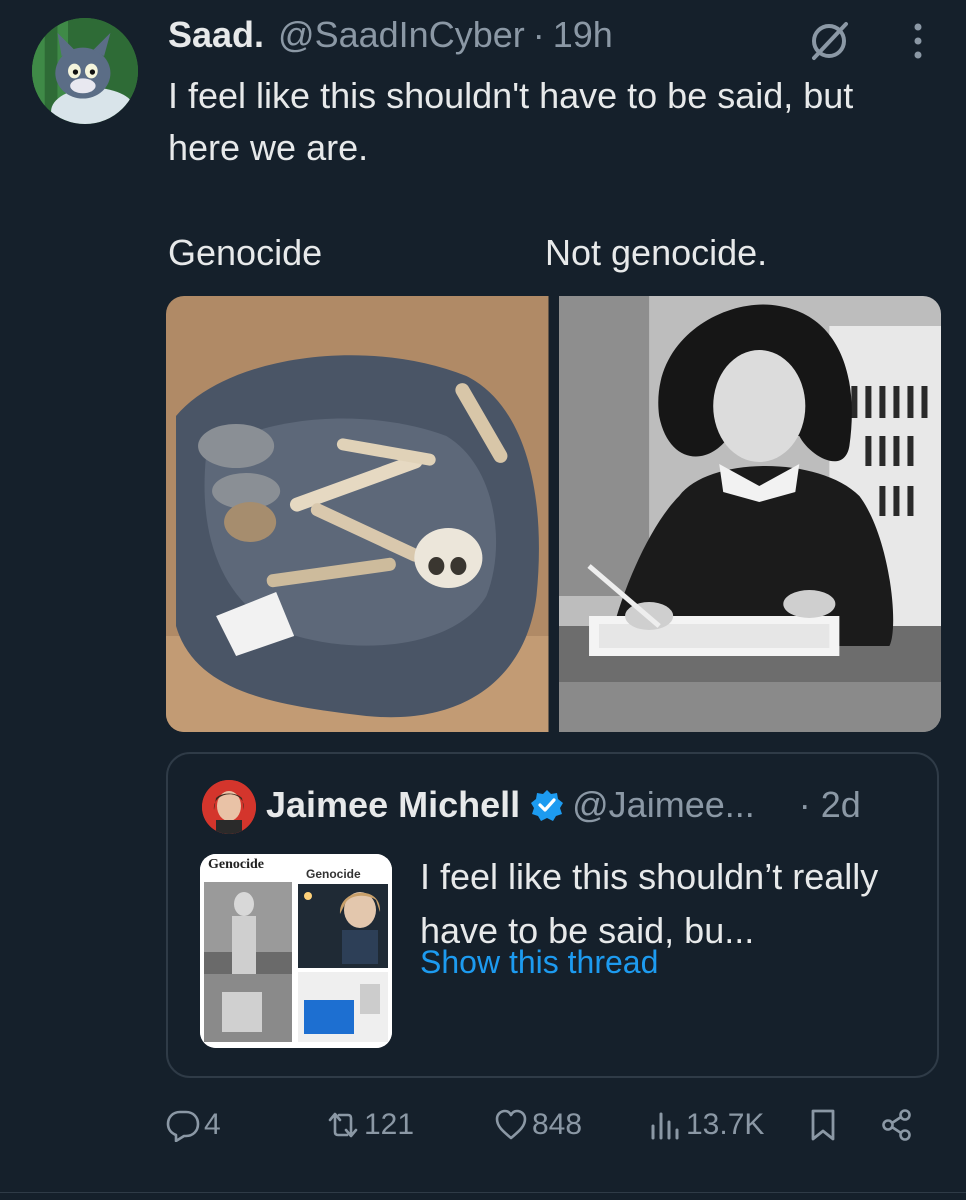 Image resolution: width=966 pixels, height=1200 pixels. I want to click on show-thread-link: Show this thread, so click(539, 962).